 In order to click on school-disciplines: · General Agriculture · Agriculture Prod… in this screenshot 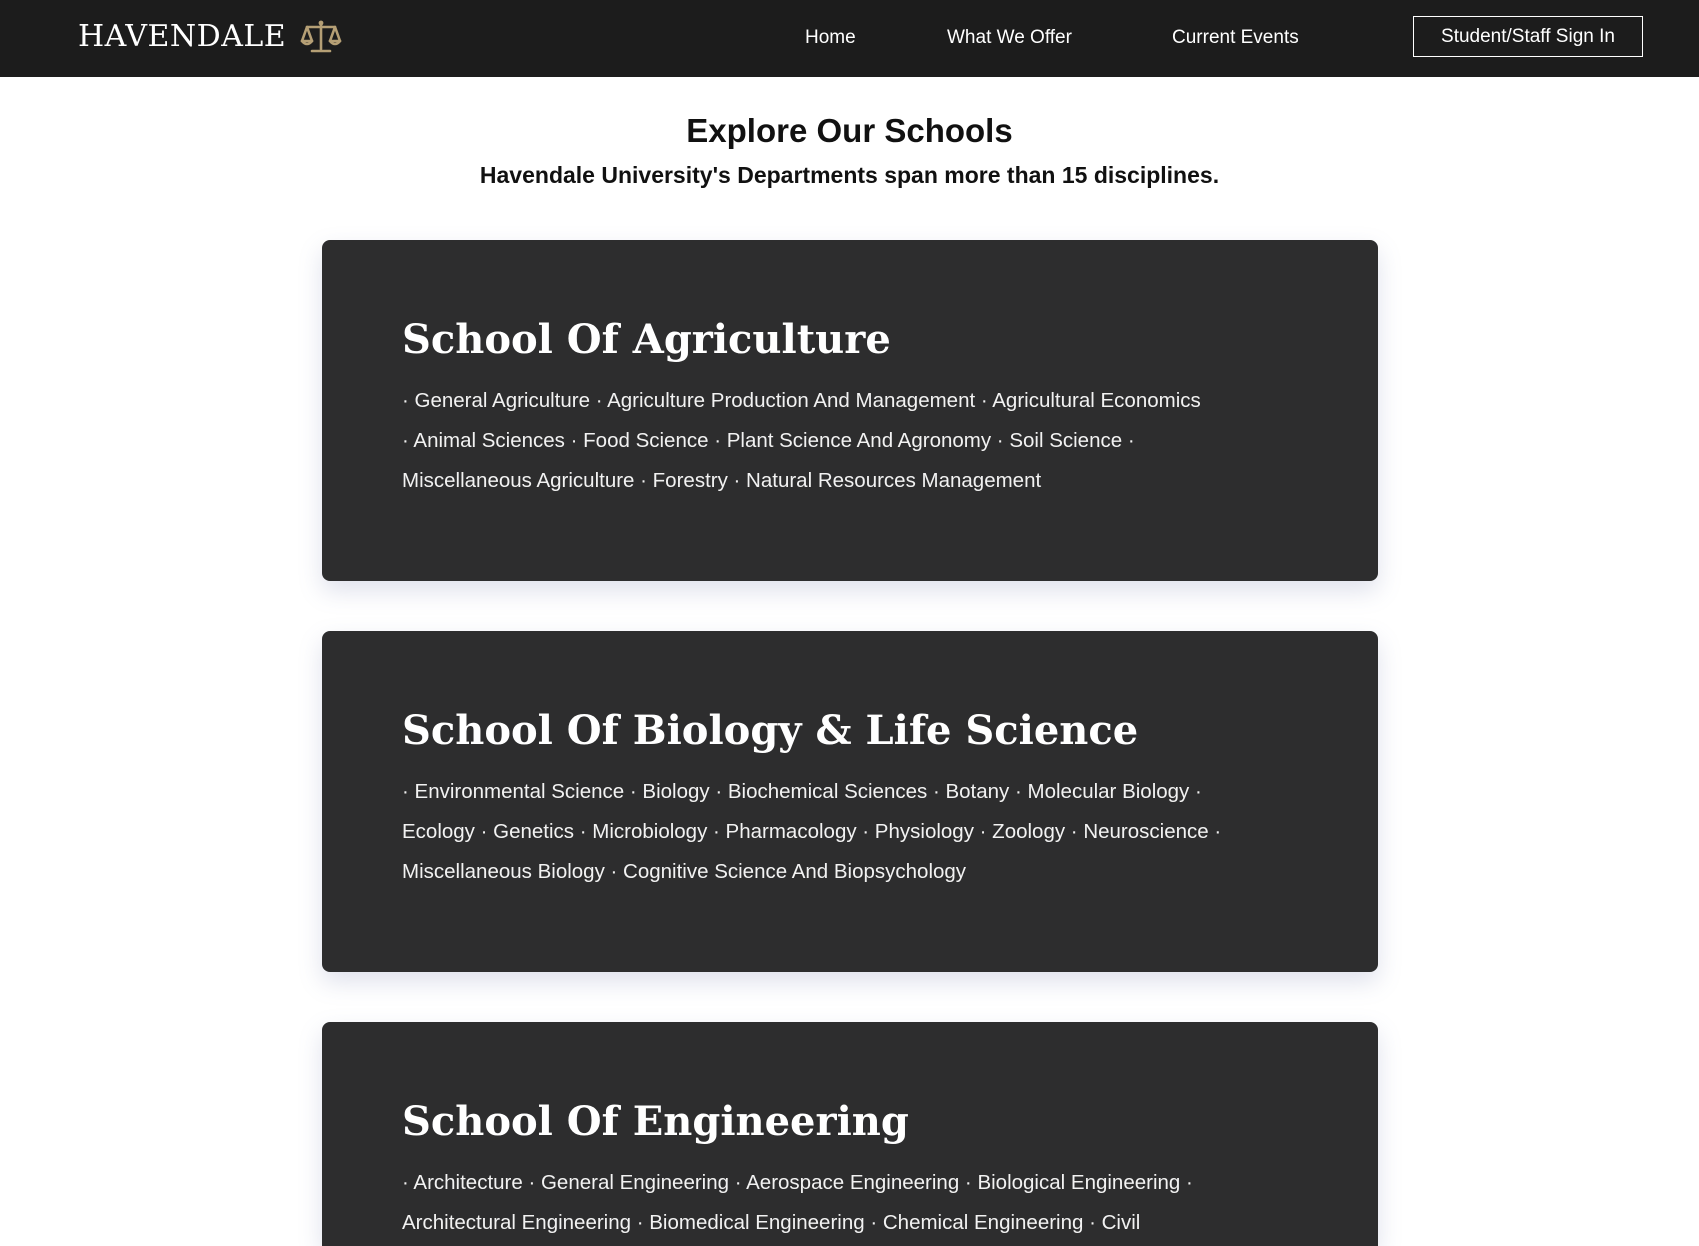, I will do `click(862, 441)`.